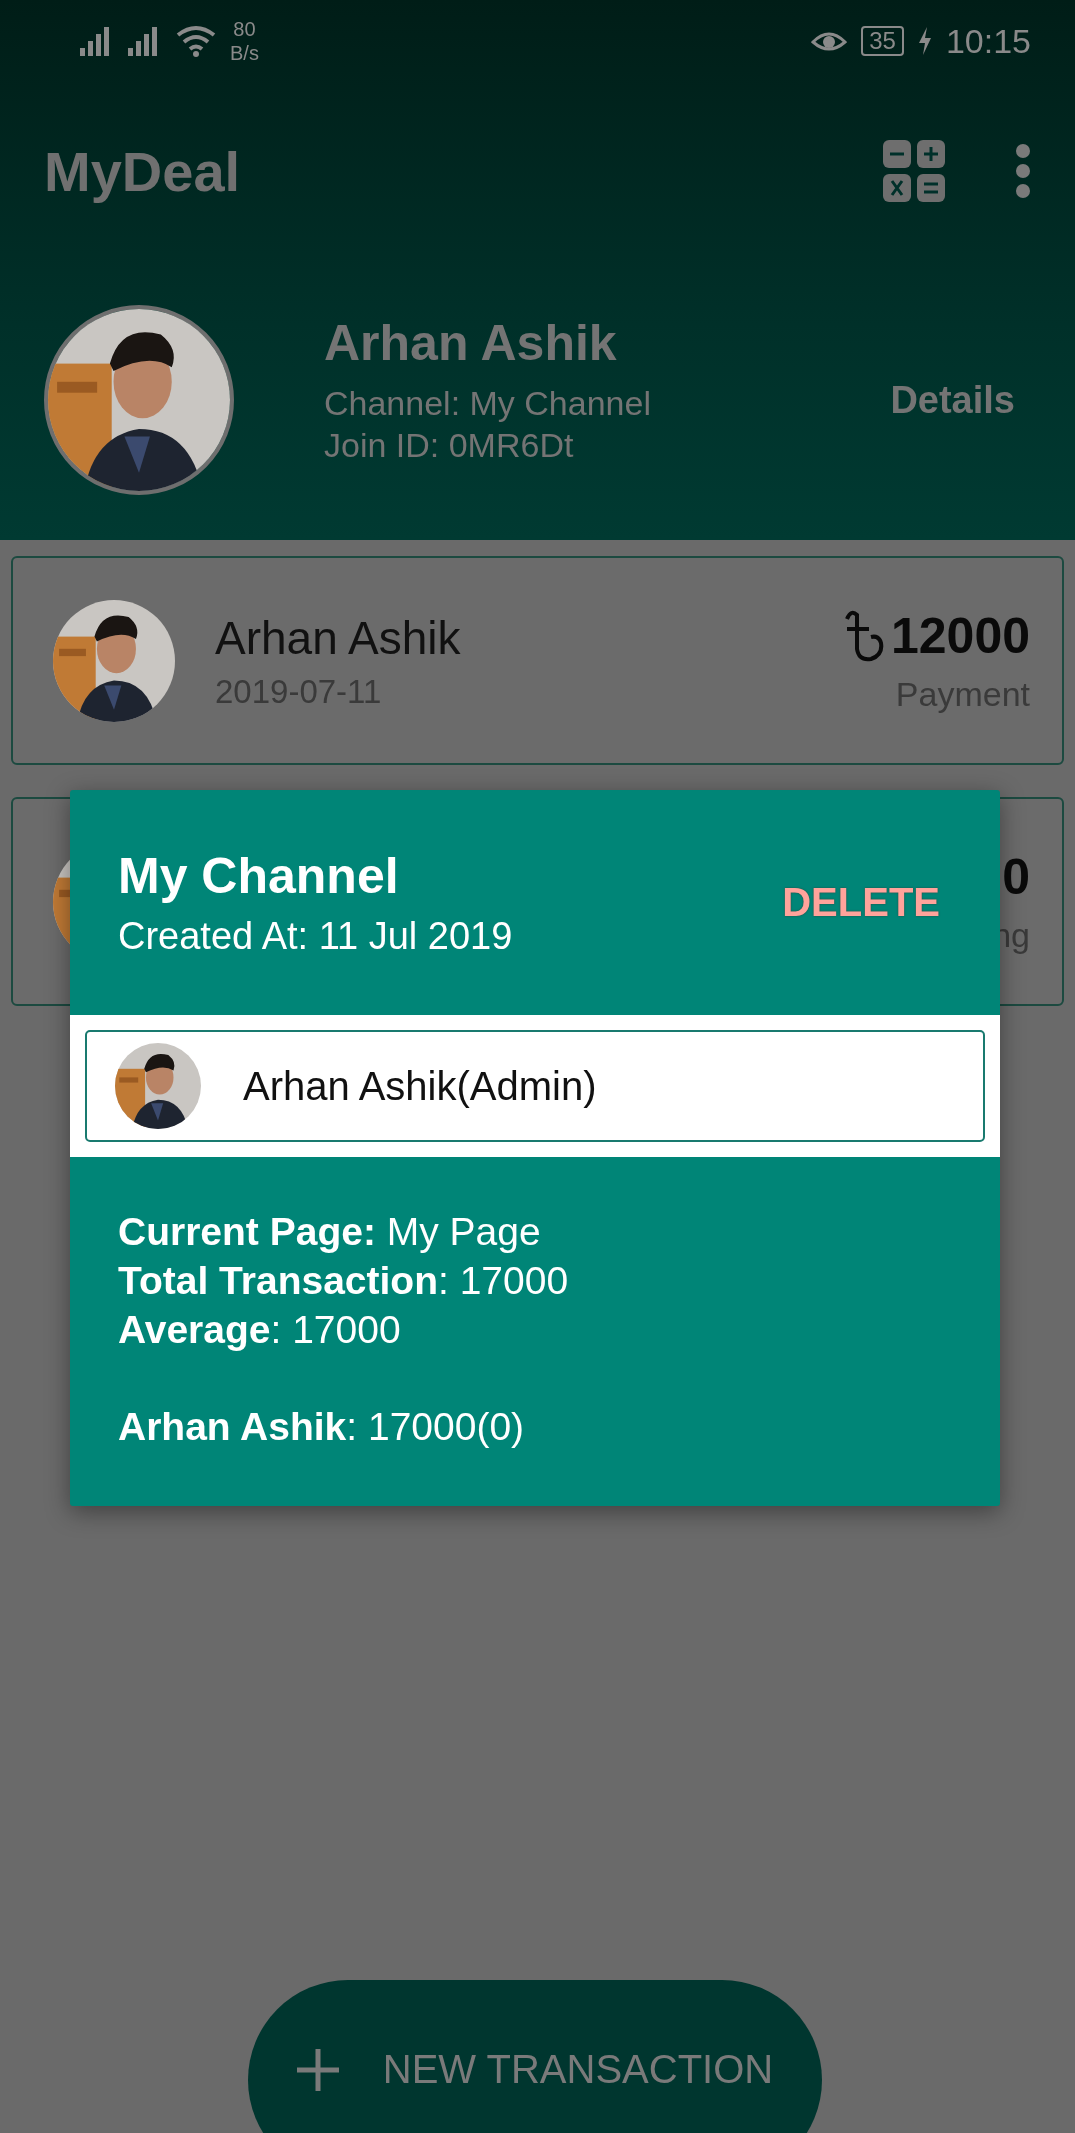 The height and width of the screenshot is (2133, 1075). Describe the element at coordinates (196, 41) in the screenshot. I see `wifi-icon` at that location.